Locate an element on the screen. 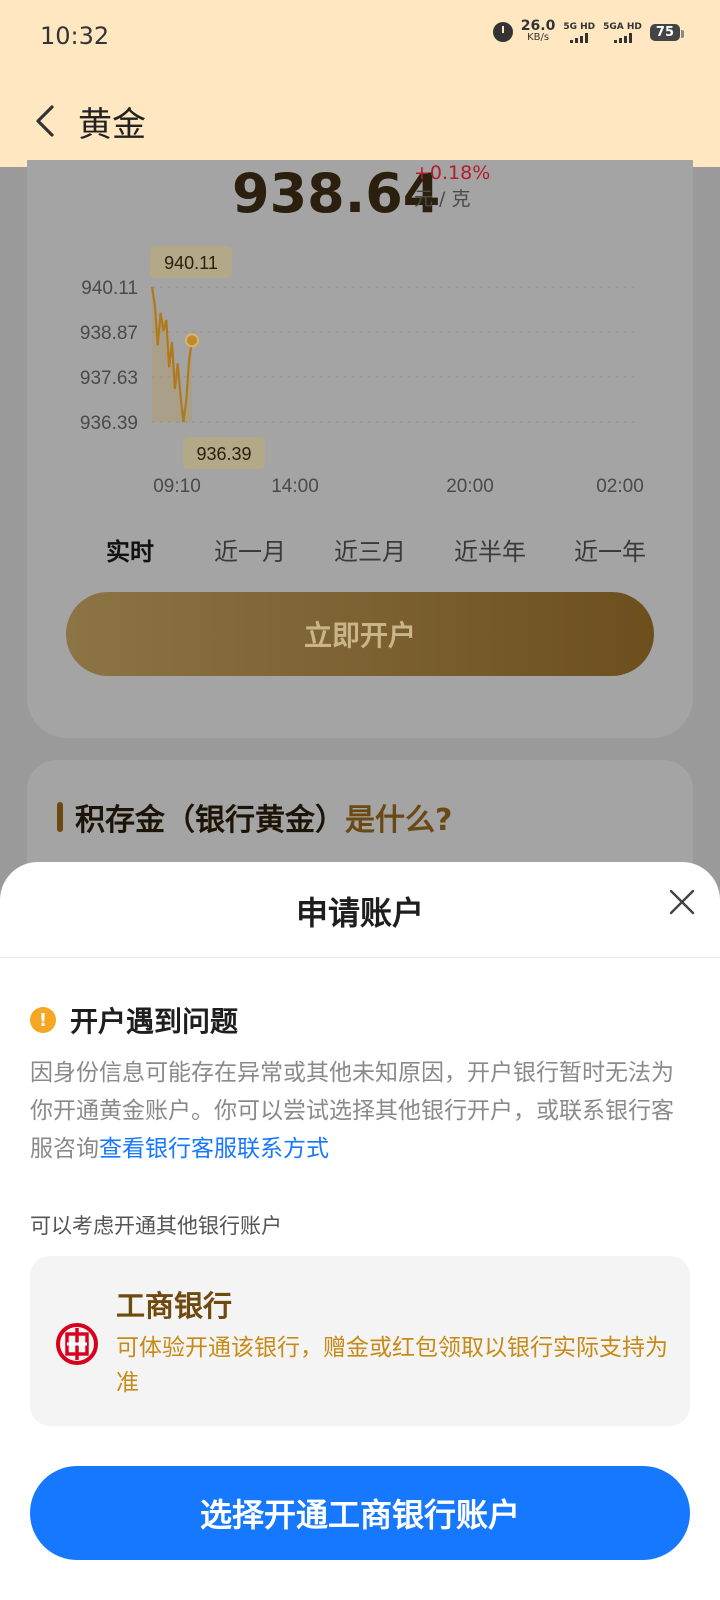 Image resolution: width=720 pixels, height=1600 pixels. tab-one-year: 近一年 is located at coordinates (610, 549).